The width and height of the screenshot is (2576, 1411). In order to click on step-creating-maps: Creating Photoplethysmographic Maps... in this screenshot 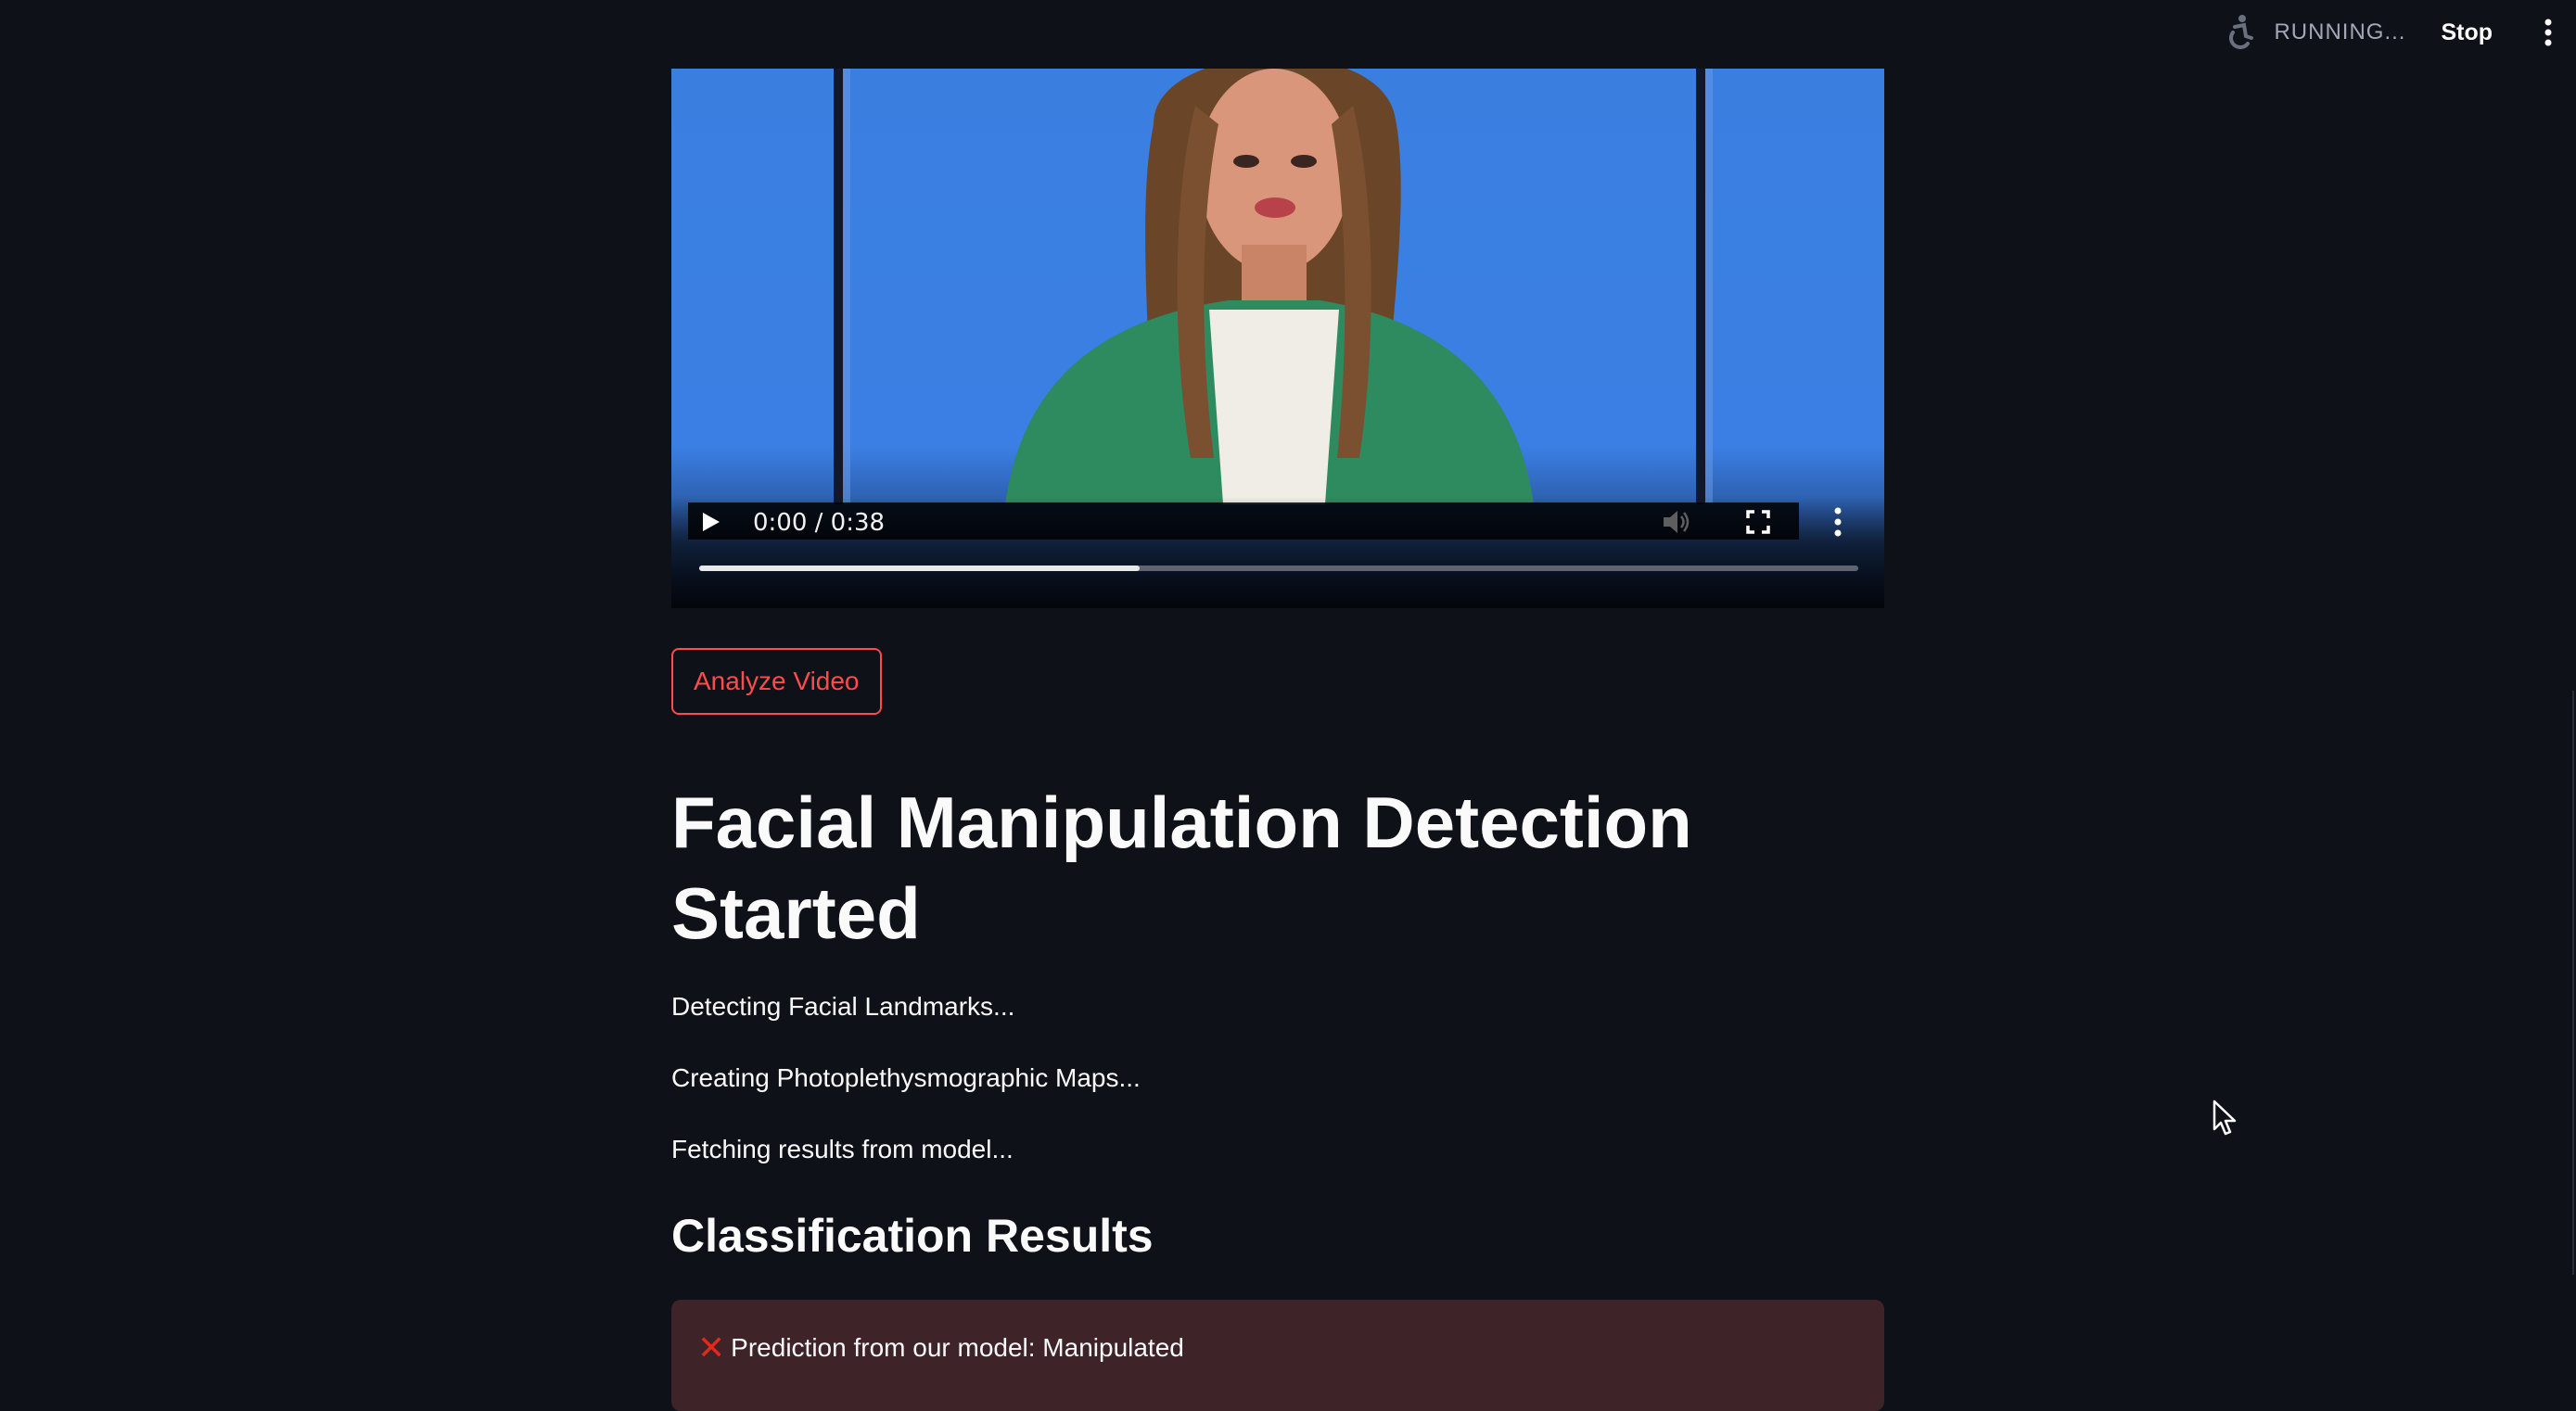, I will do `click(906, 1078)`.